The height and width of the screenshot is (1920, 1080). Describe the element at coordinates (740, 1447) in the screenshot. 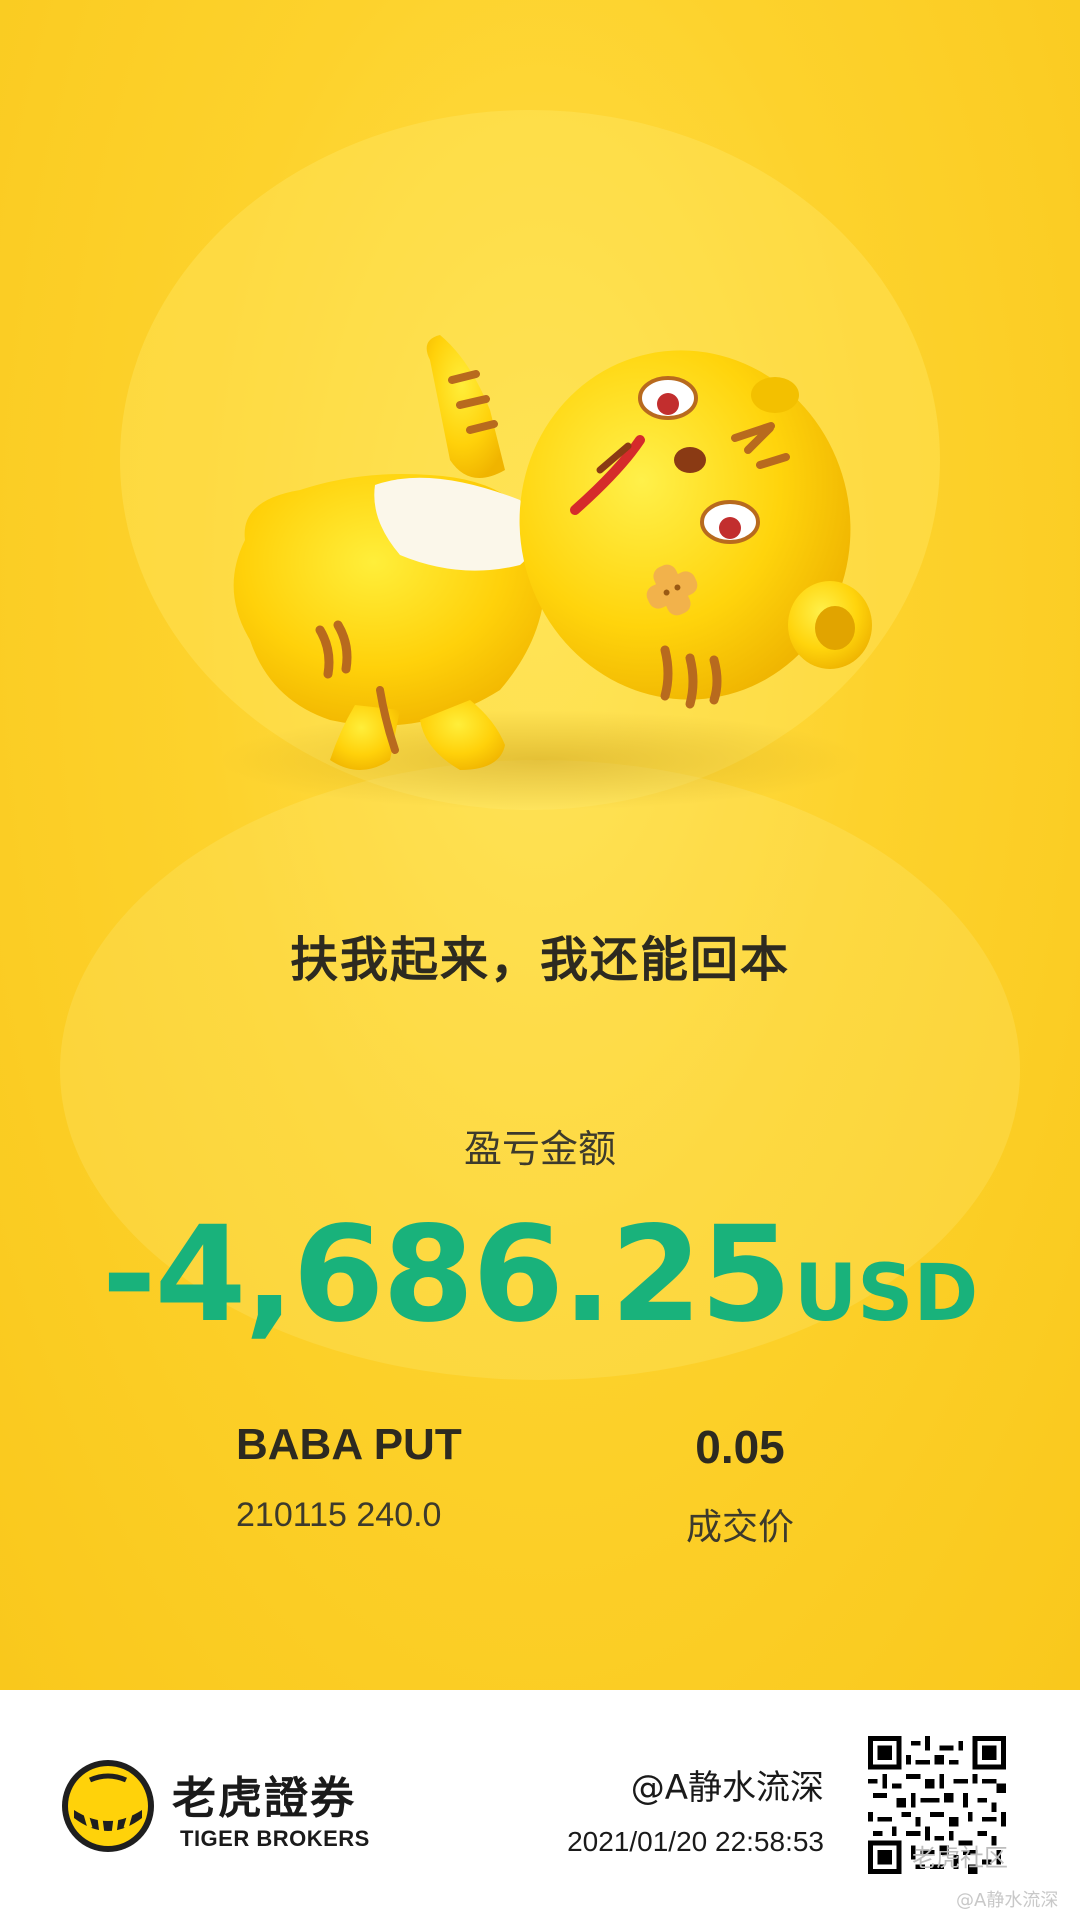

I see `trade-price-value: 0.05` at that location.